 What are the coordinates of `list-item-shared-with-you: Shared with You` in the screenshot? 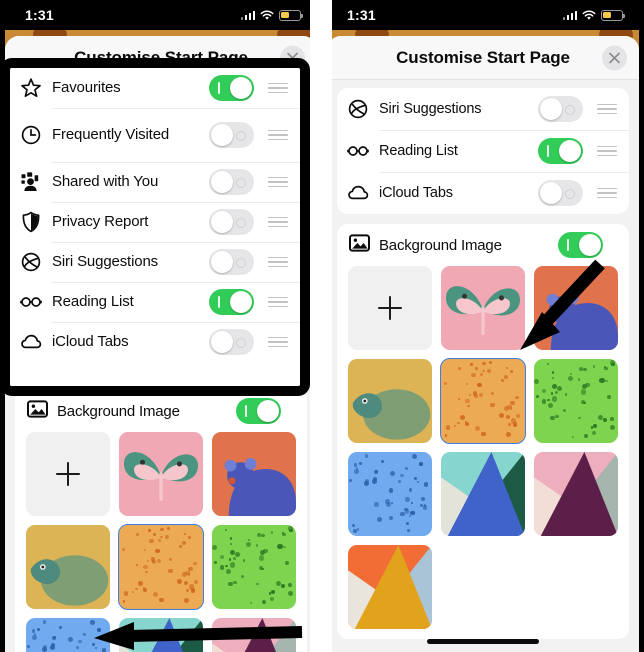 It's located at (155, 182).